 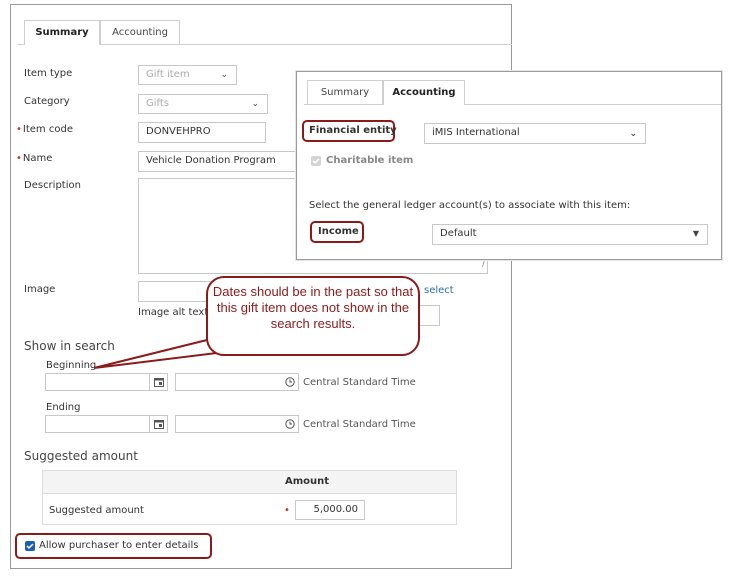 What do you see at coordinates (228, 424) in the screenshot?
I see `ending-time-input` at bounding box center [228, 424].